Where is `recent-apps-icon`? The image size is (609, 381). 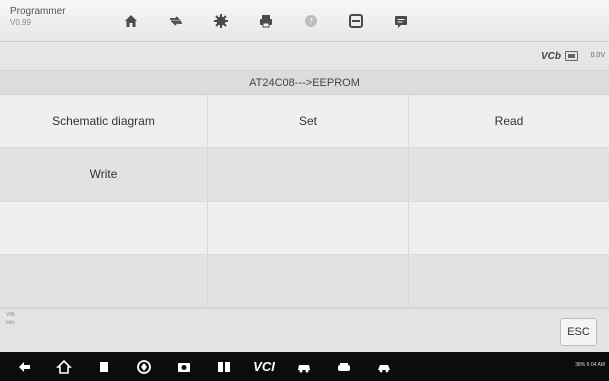
recent-apps-icon is located at coordinates (104, 366).